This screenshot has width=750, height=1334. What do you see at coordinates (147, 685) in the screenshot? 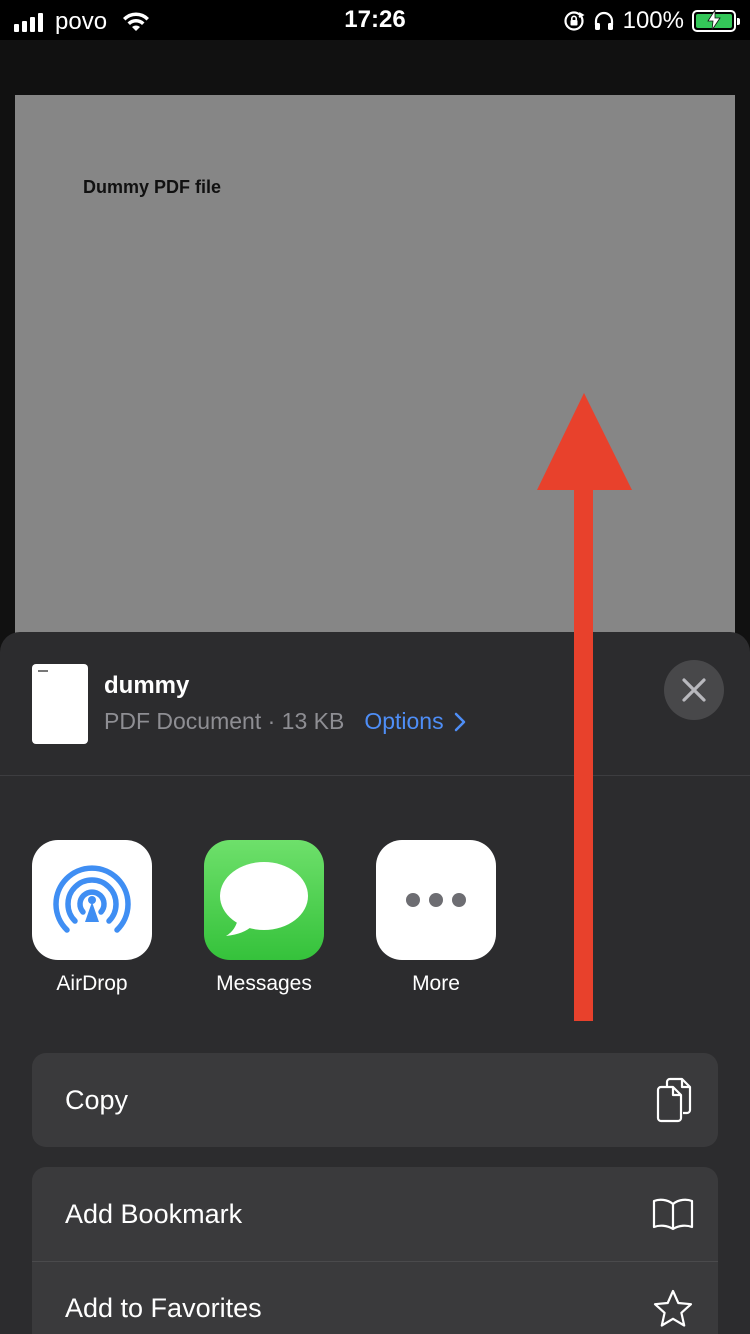
I see `file-name: dummy` at bounding box center [147, 685].